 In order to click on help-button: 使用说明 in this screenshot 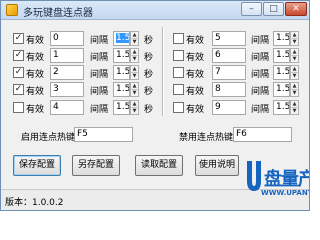, I will do `click(217, 165)`.